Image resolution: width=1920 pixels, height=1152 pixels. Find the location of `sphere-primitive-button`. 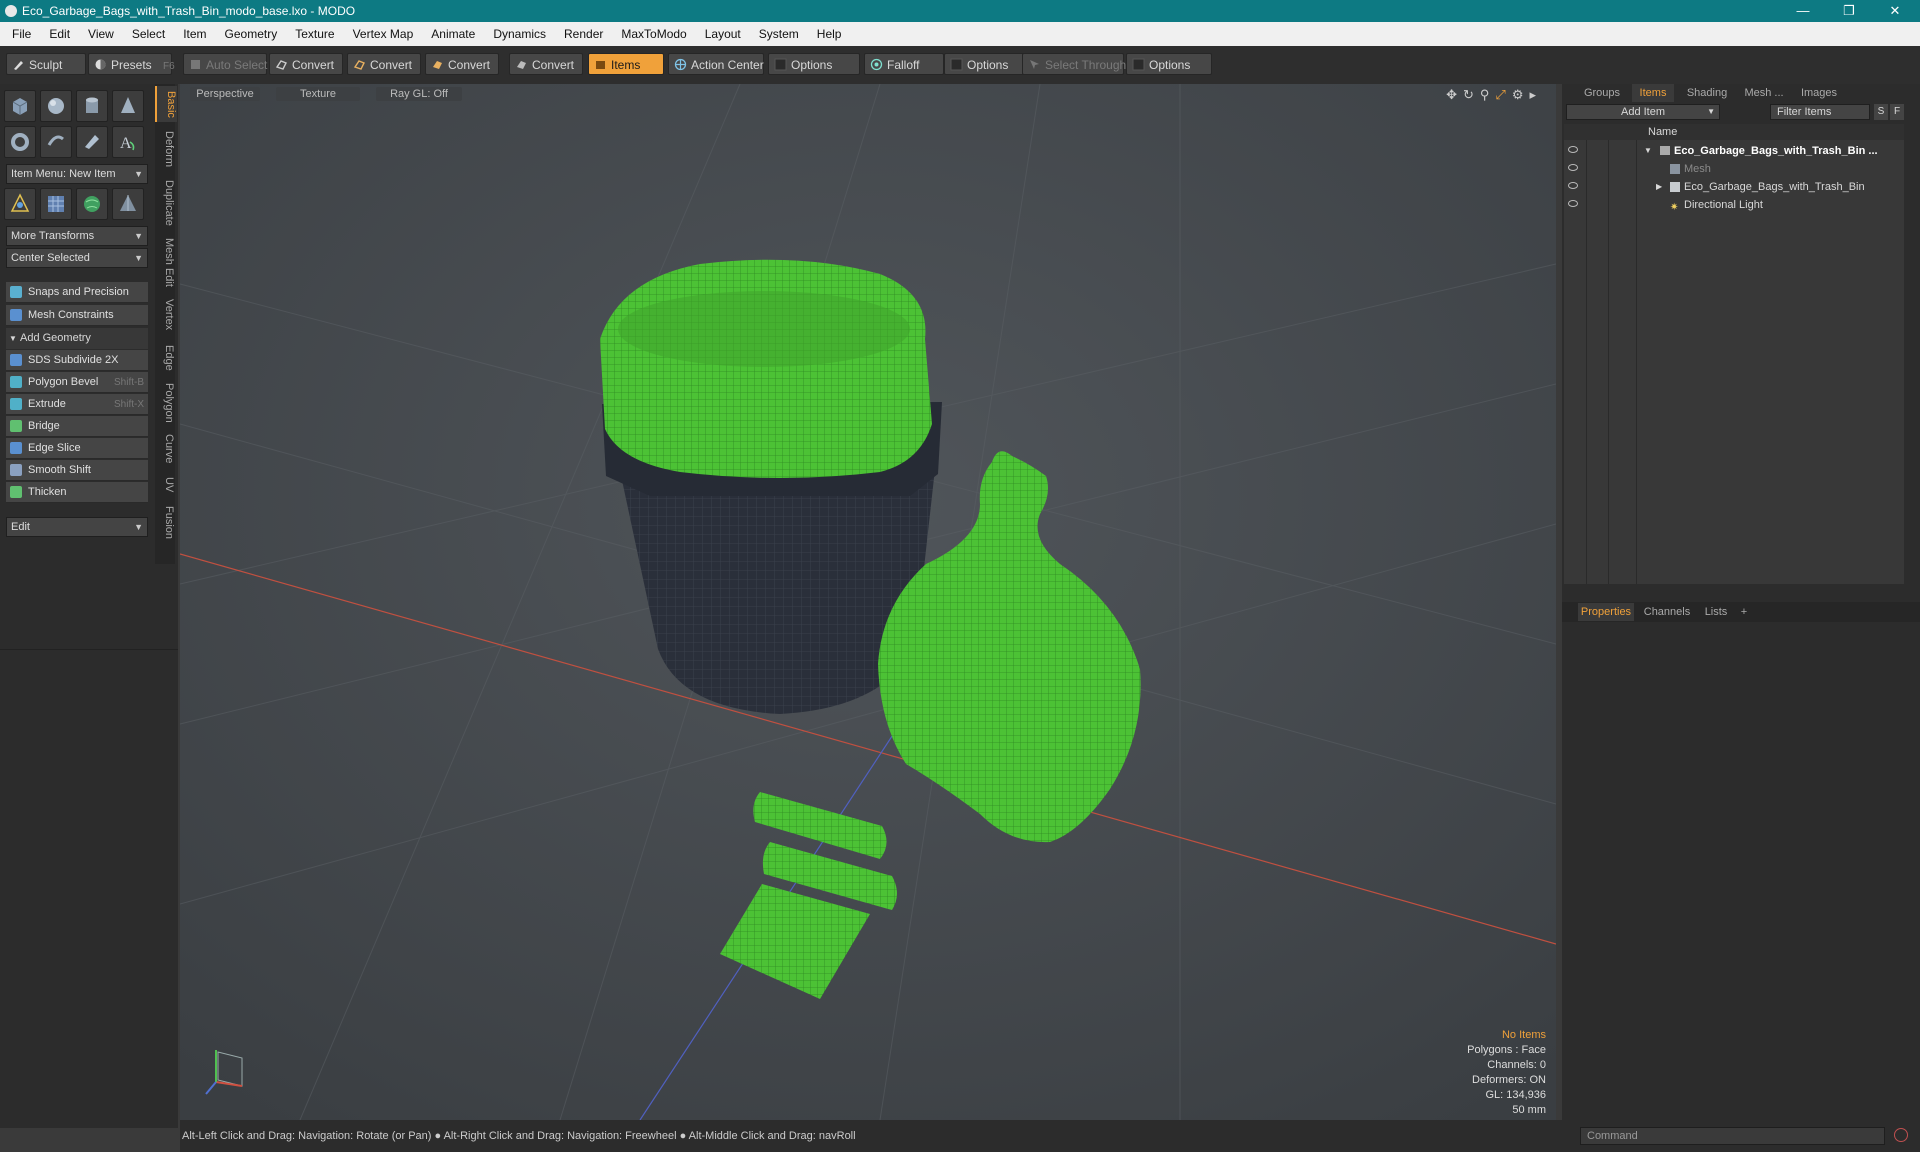

sphere-primitive-button is located at coordinates (56, 106).